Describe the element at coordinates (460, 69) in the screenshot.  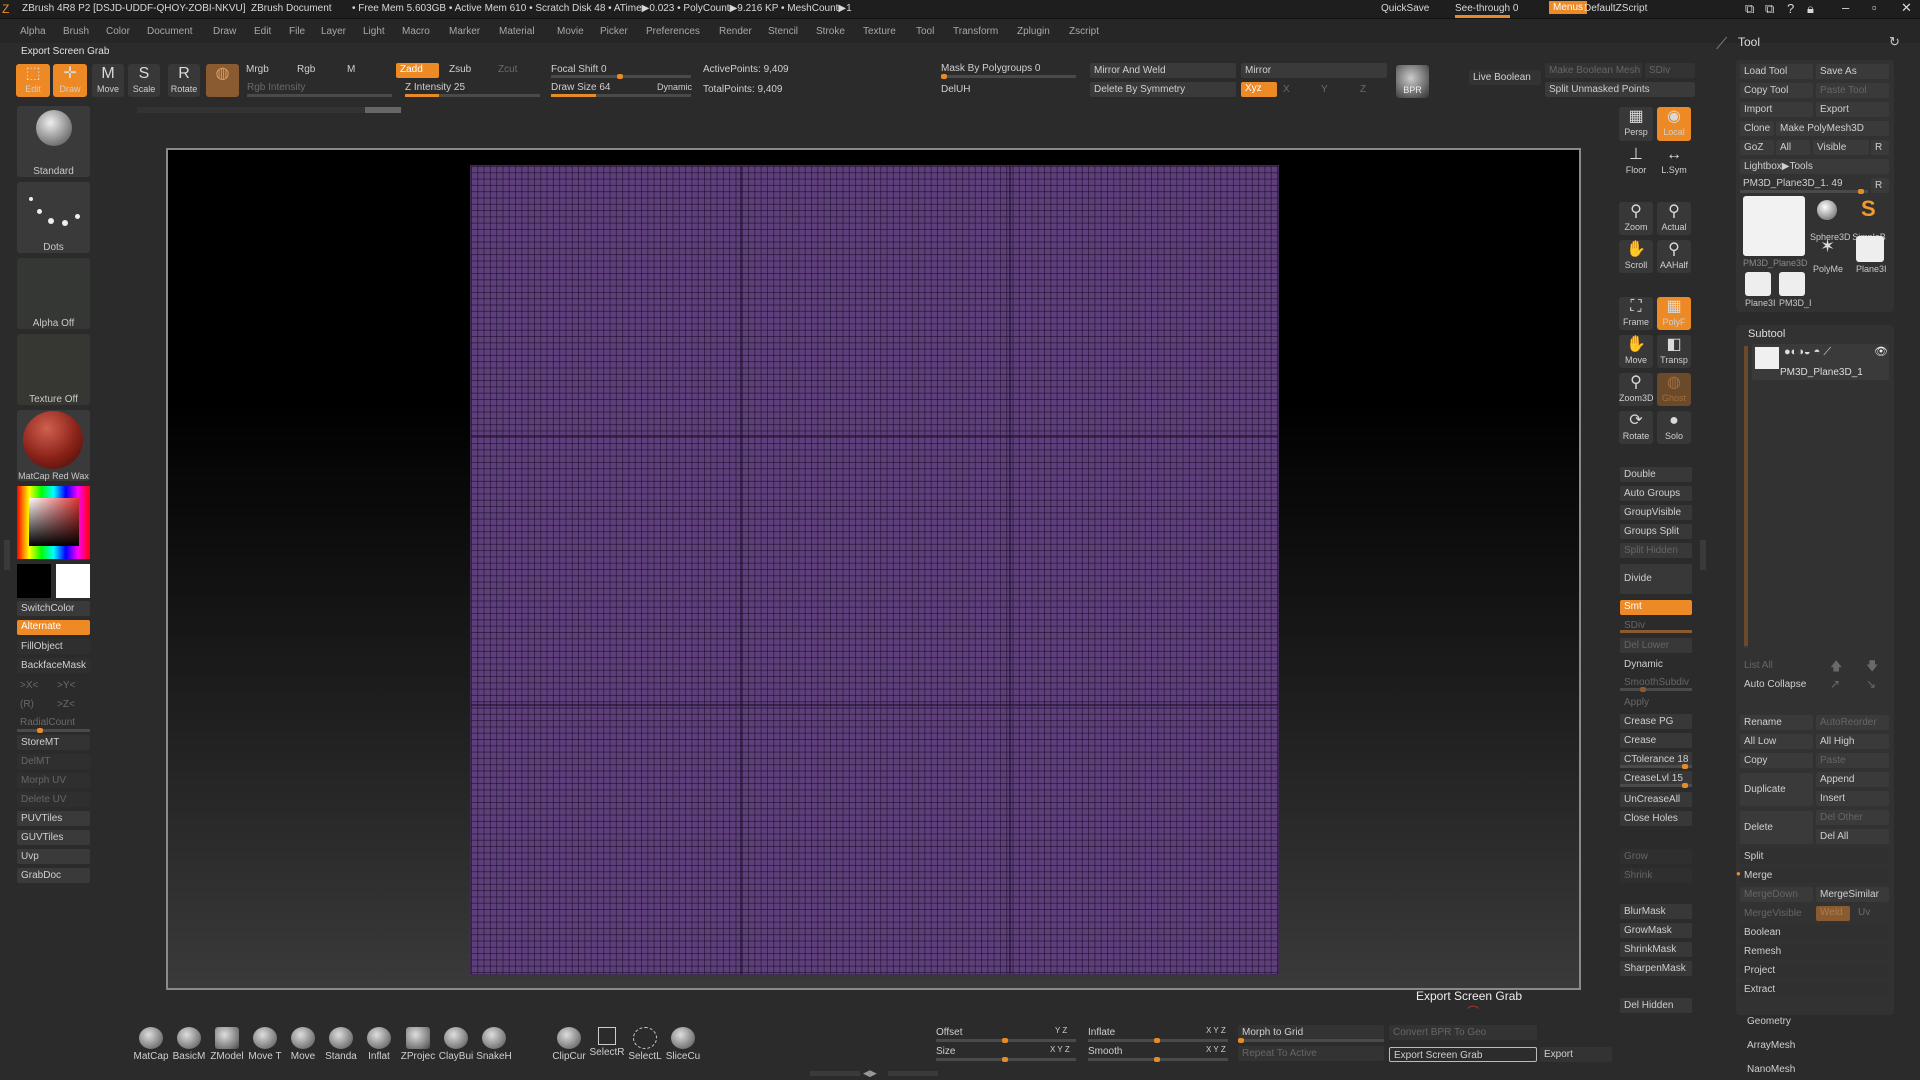
I see `zsub-button: Zsub` at that location.